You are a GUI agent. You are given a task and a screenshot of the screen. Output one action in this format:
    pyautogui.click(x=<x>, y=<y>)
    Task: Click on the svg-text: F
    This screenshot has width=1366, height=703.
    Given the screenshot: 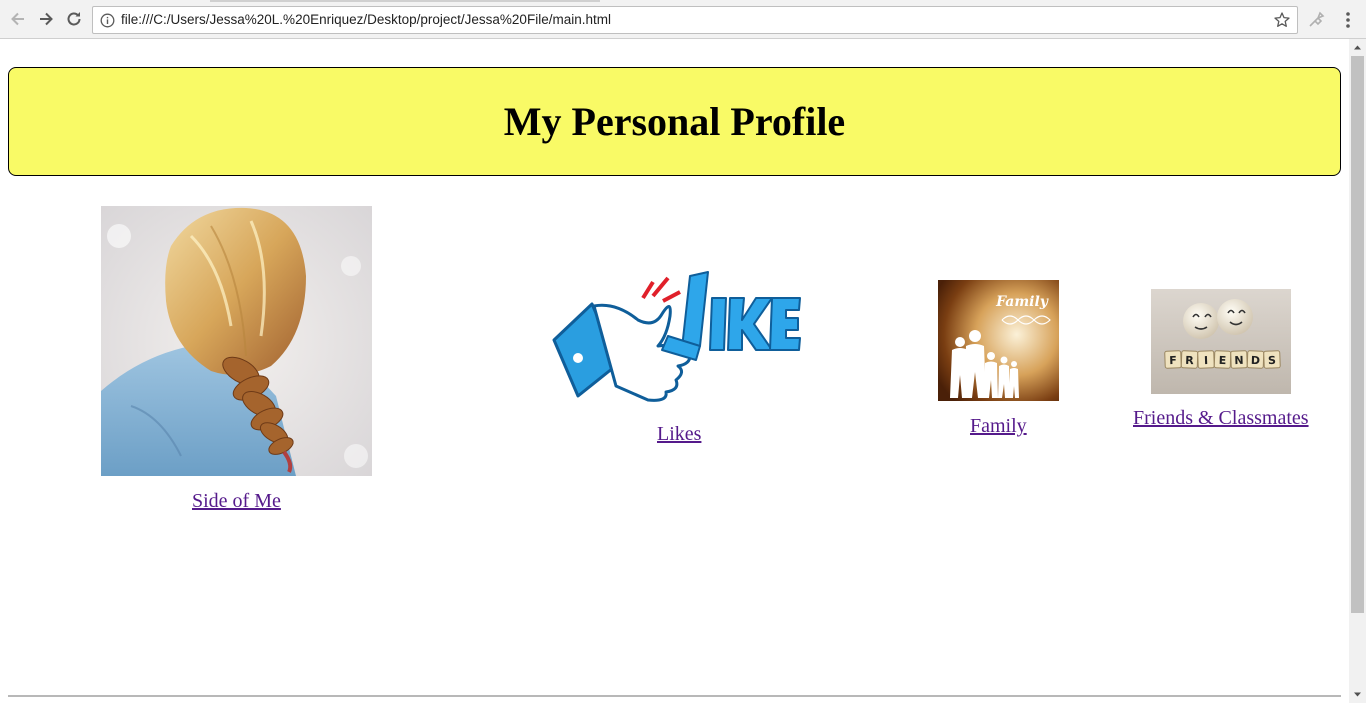 What is the action you would take?
    pyautogui.click(x=1173, y=360)
    